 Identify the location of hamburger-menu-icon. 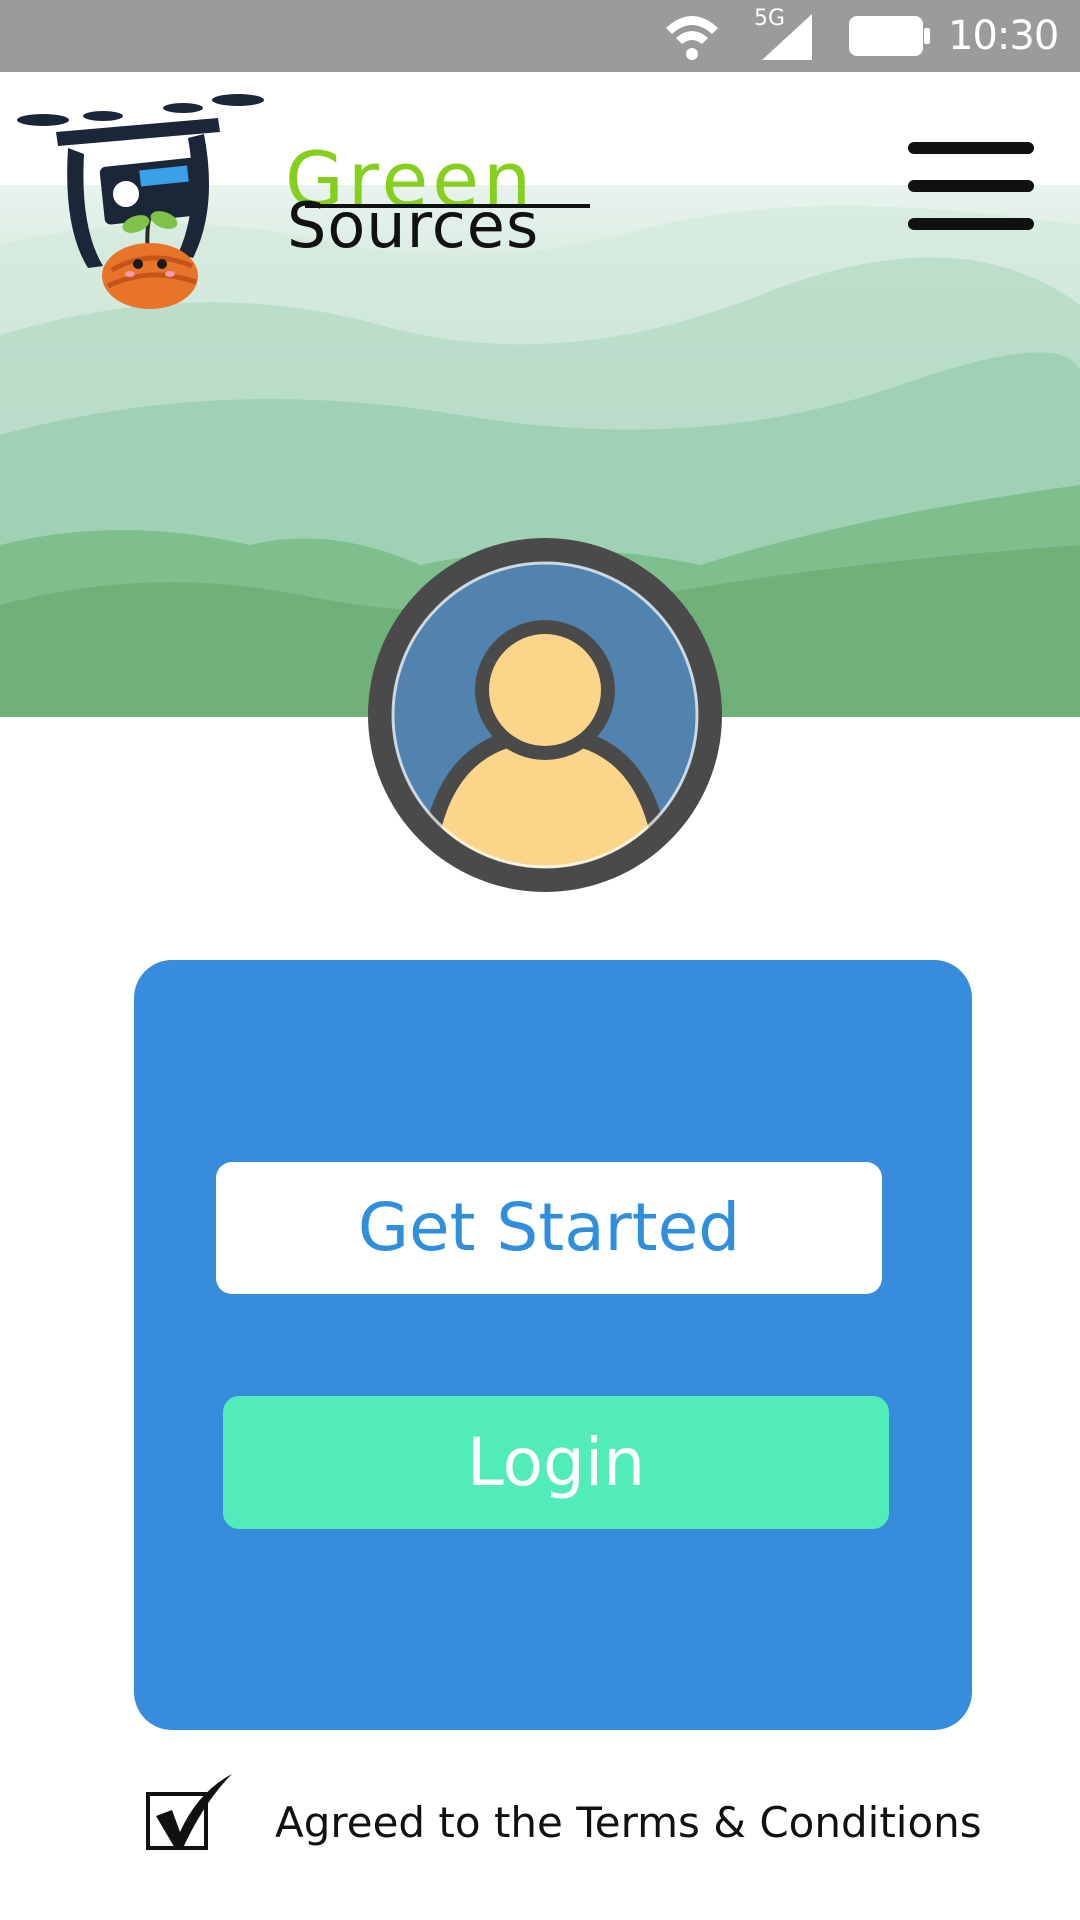
(972, 186).